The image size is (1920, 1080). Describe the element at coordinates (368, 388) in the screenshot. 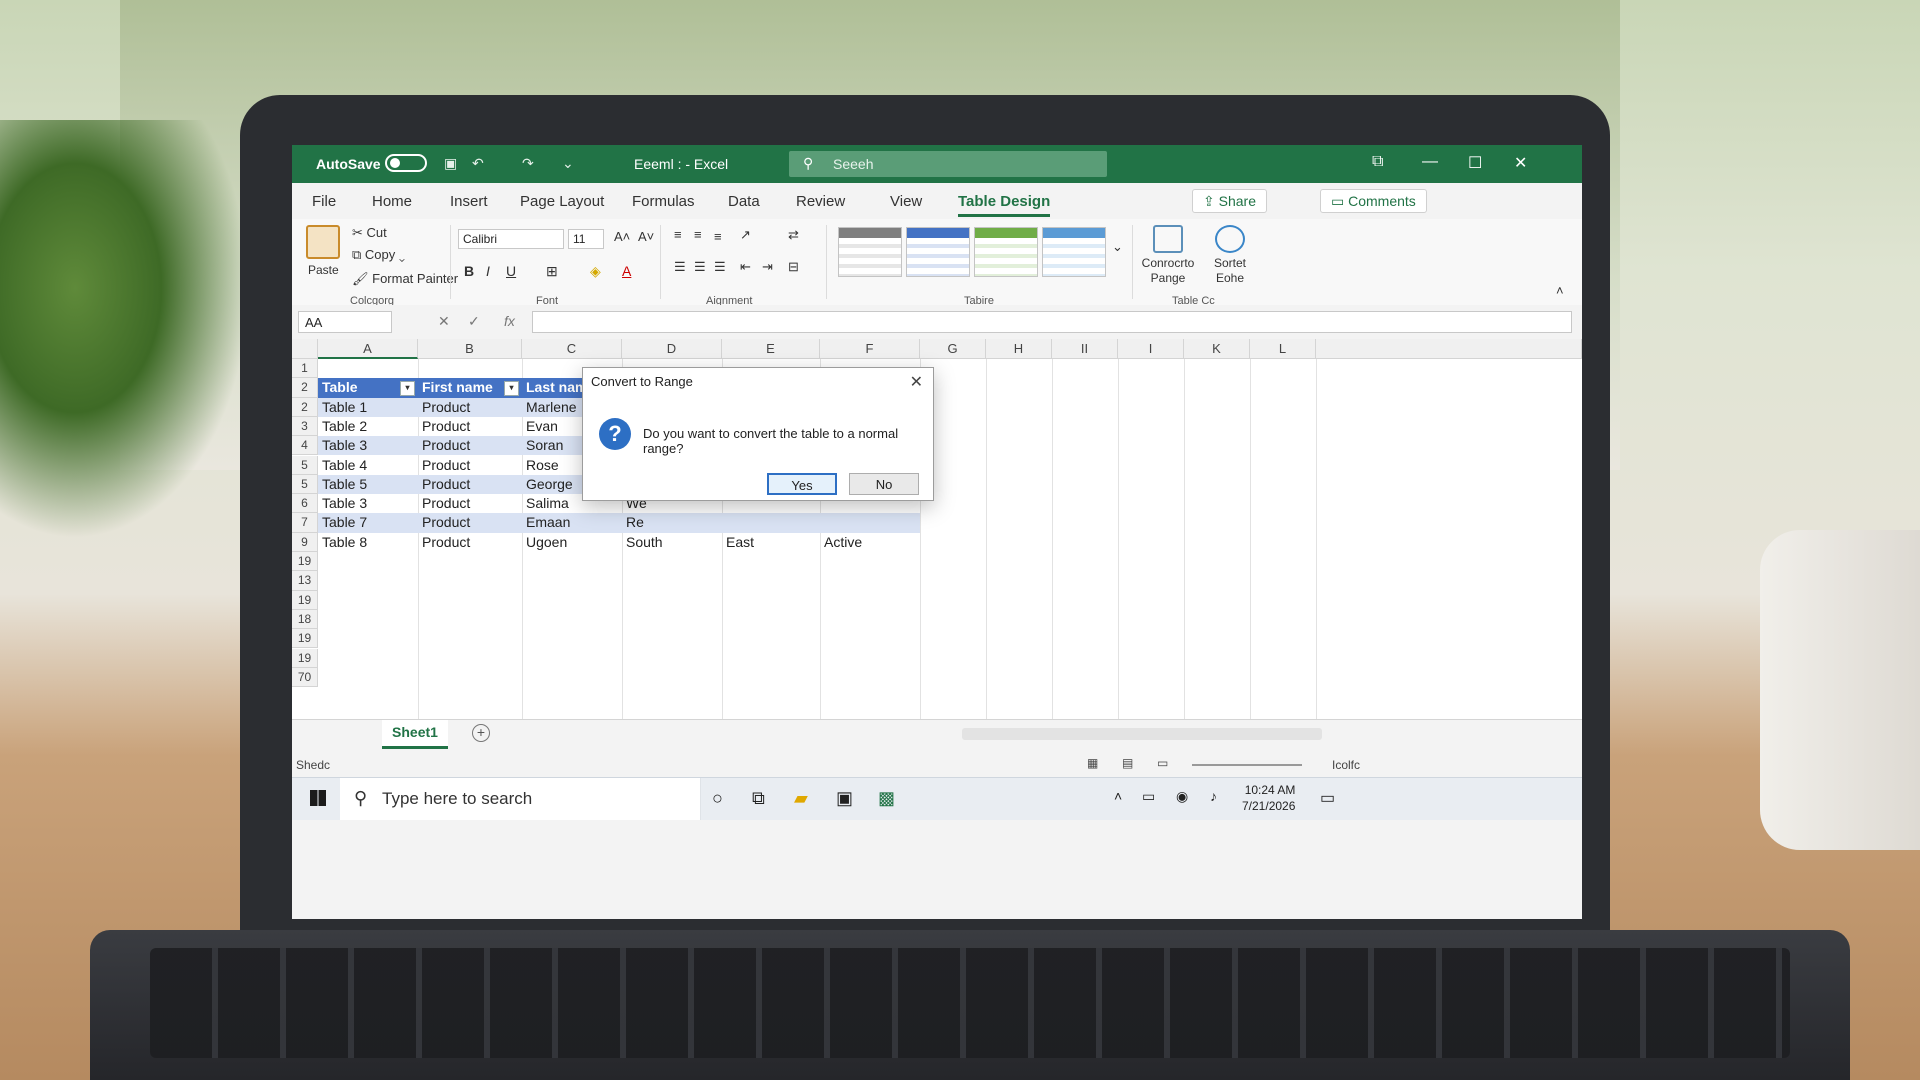

I see `table-header-cell: Table ▾` at that location.